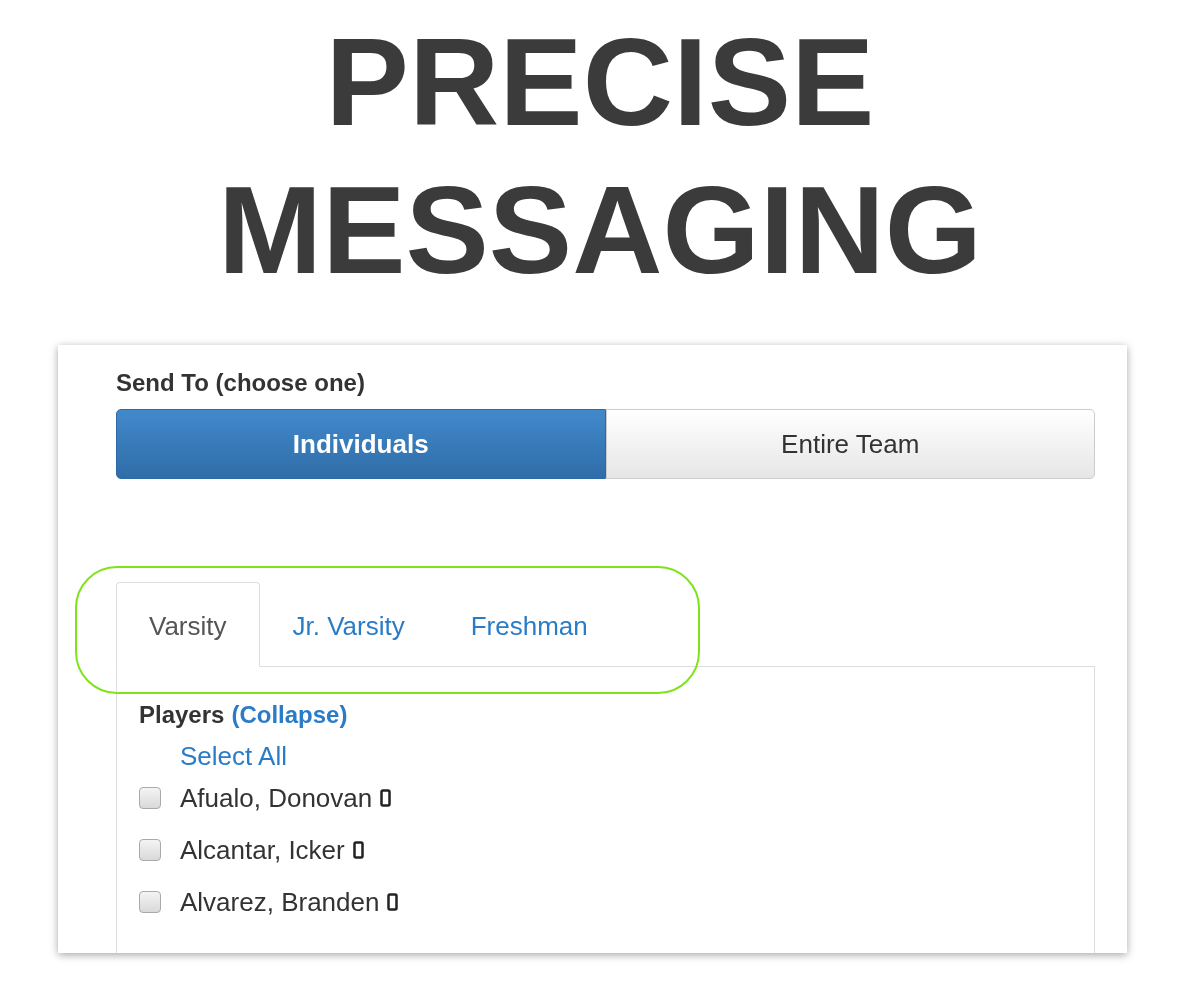  What do you see at coordinates (233, 756) in the screenshot?
I see `select-all-link: Select All` at bounding box center [233, 756].